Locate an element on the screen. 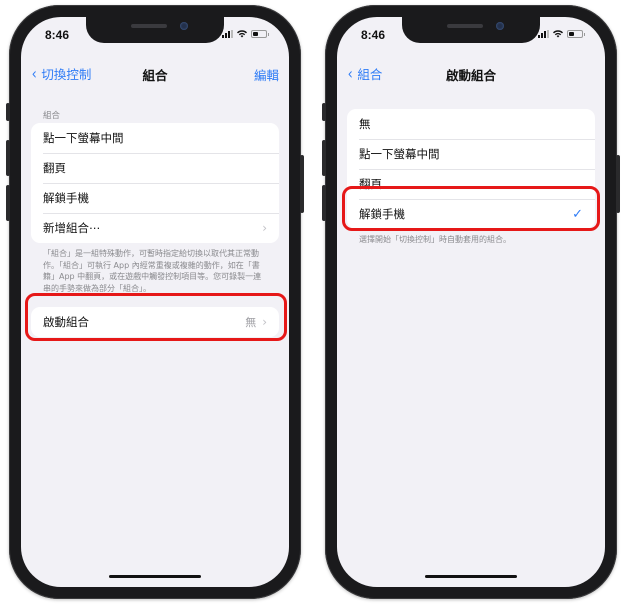 The width and height of the screenshot is (624, 605). option-item: 翻頁 is located at coordinates (471, 184).